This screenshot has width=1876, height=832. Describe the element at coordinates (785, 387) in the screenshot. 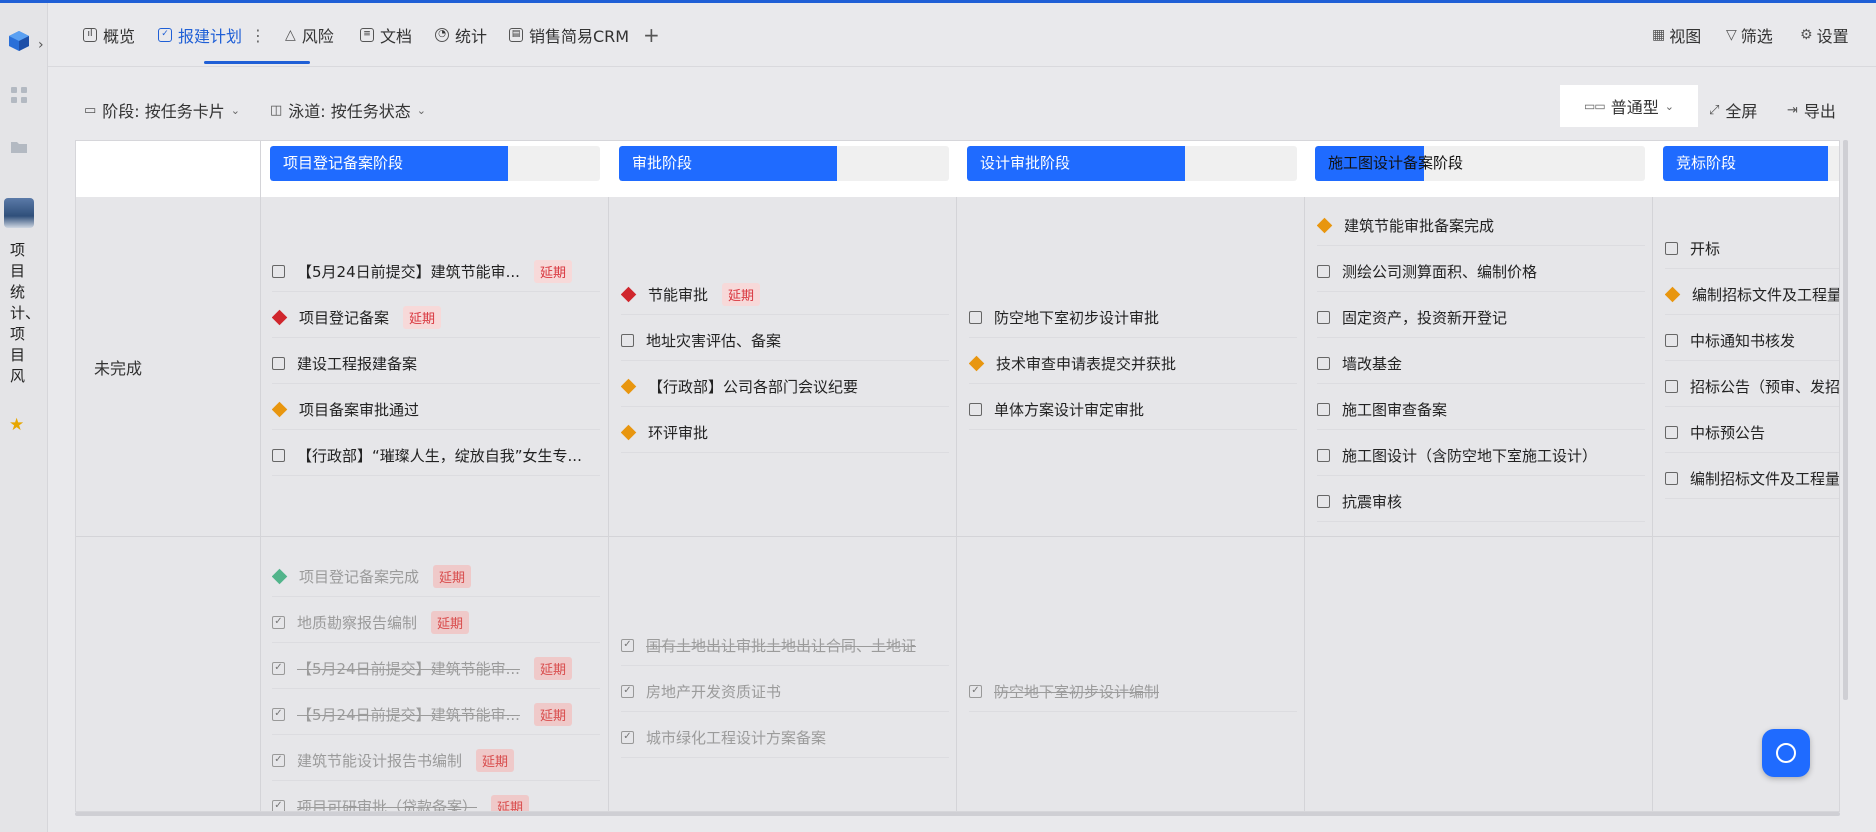

I see `task-card: 【行政部】公司各部门会议纪要` at that location.